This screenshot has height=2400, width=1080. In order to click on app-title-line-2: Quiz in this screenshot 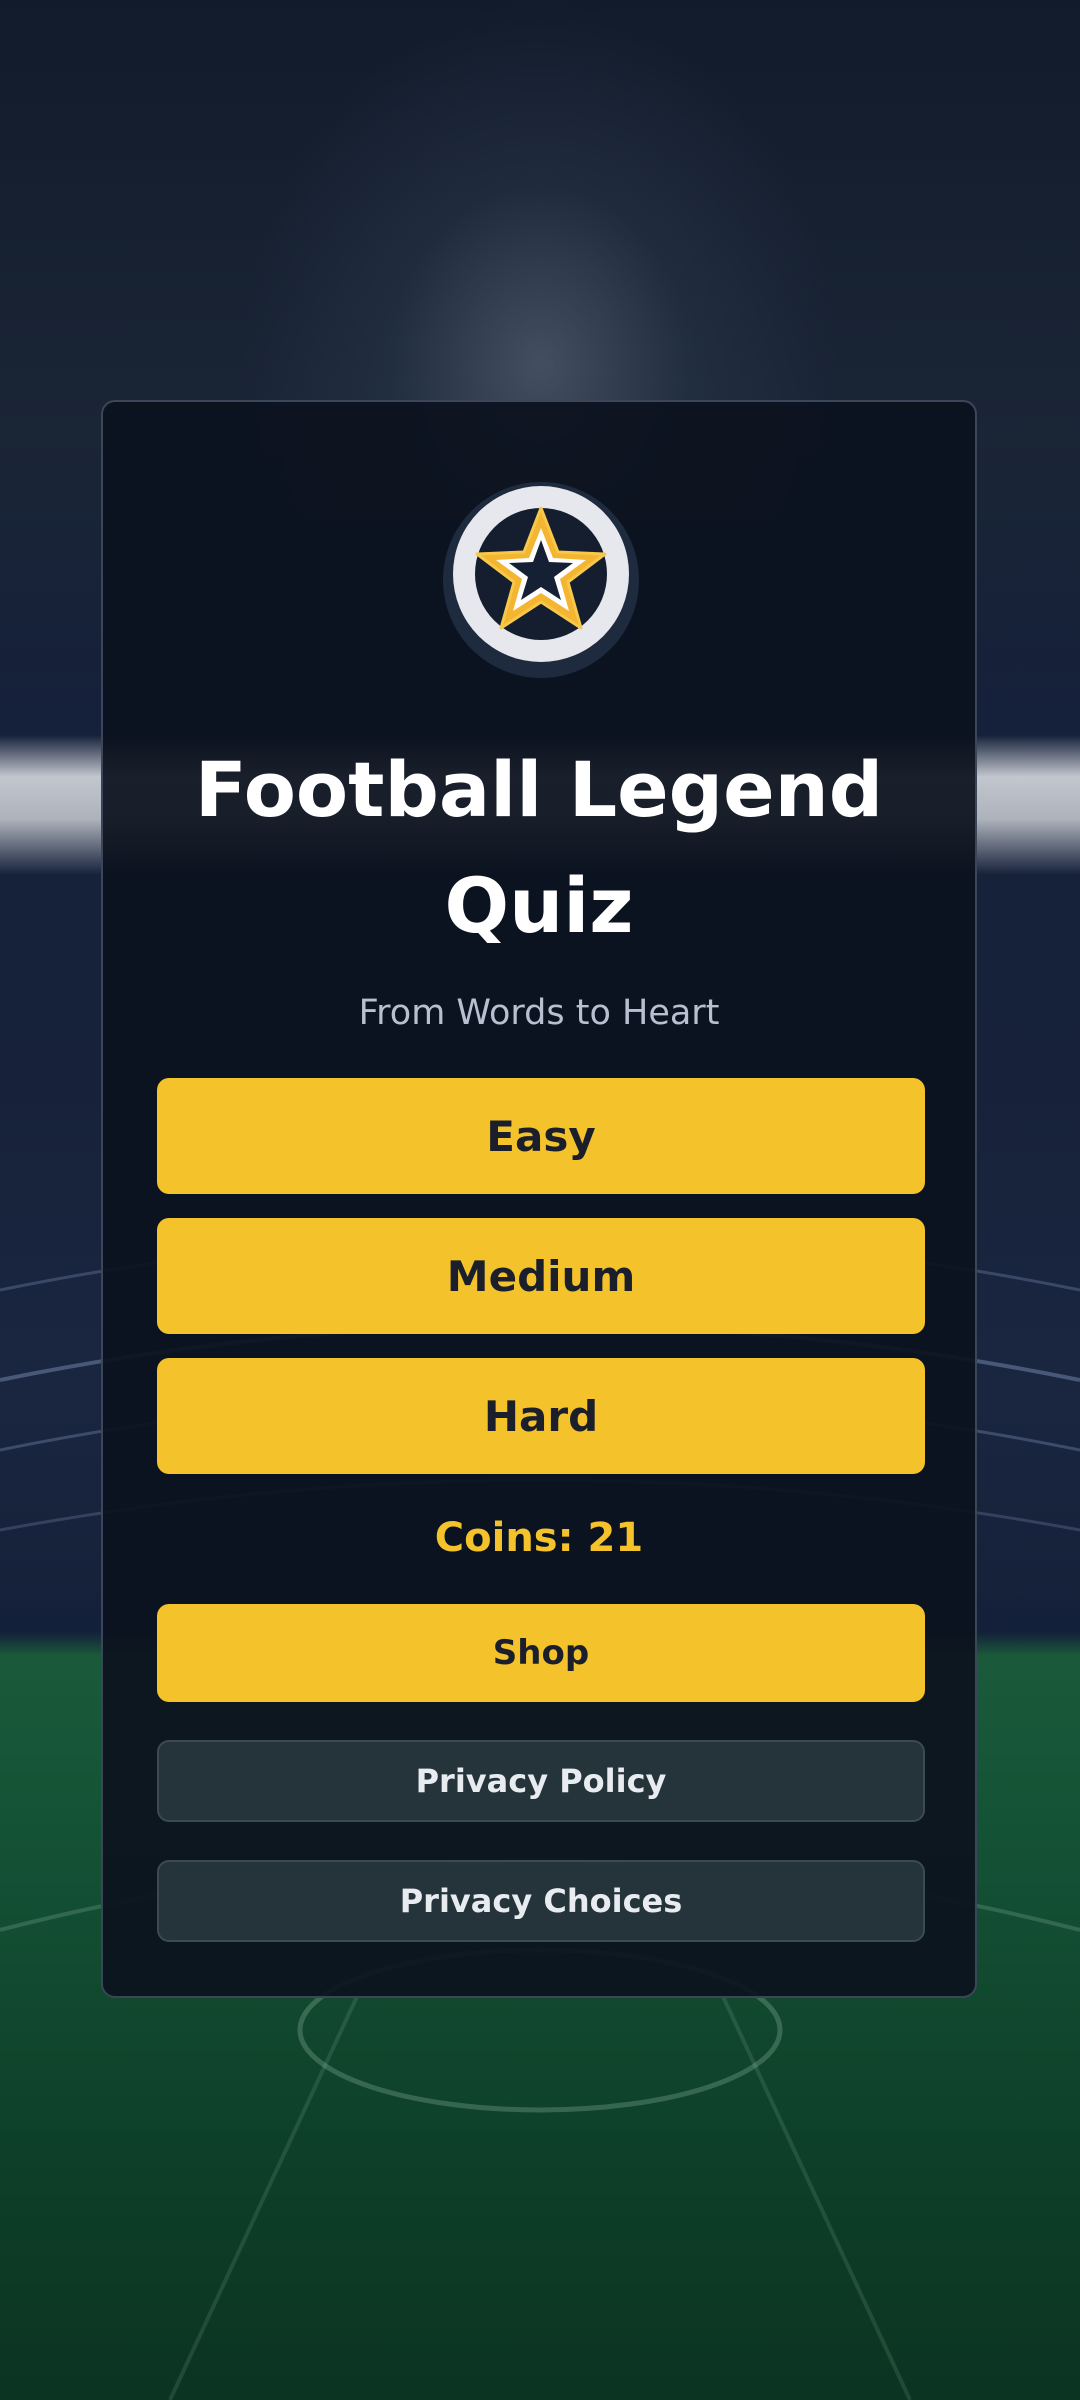, I will do `click(539, 905)`.